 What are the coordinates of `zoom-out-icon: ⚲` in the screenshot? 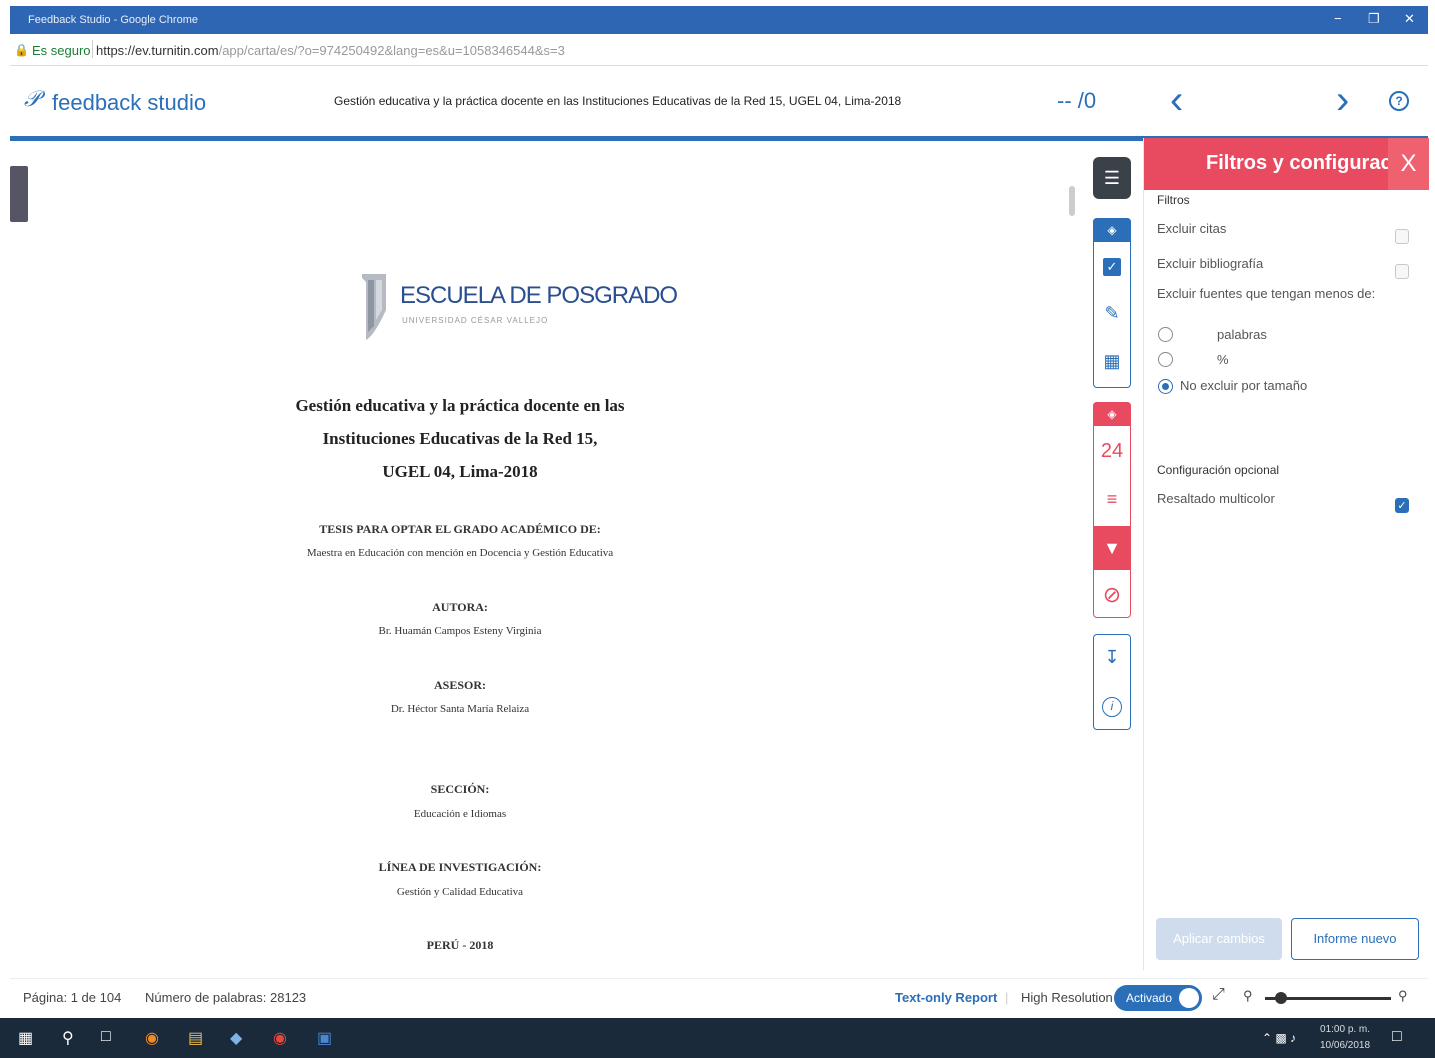 It's located at (1248, 996).